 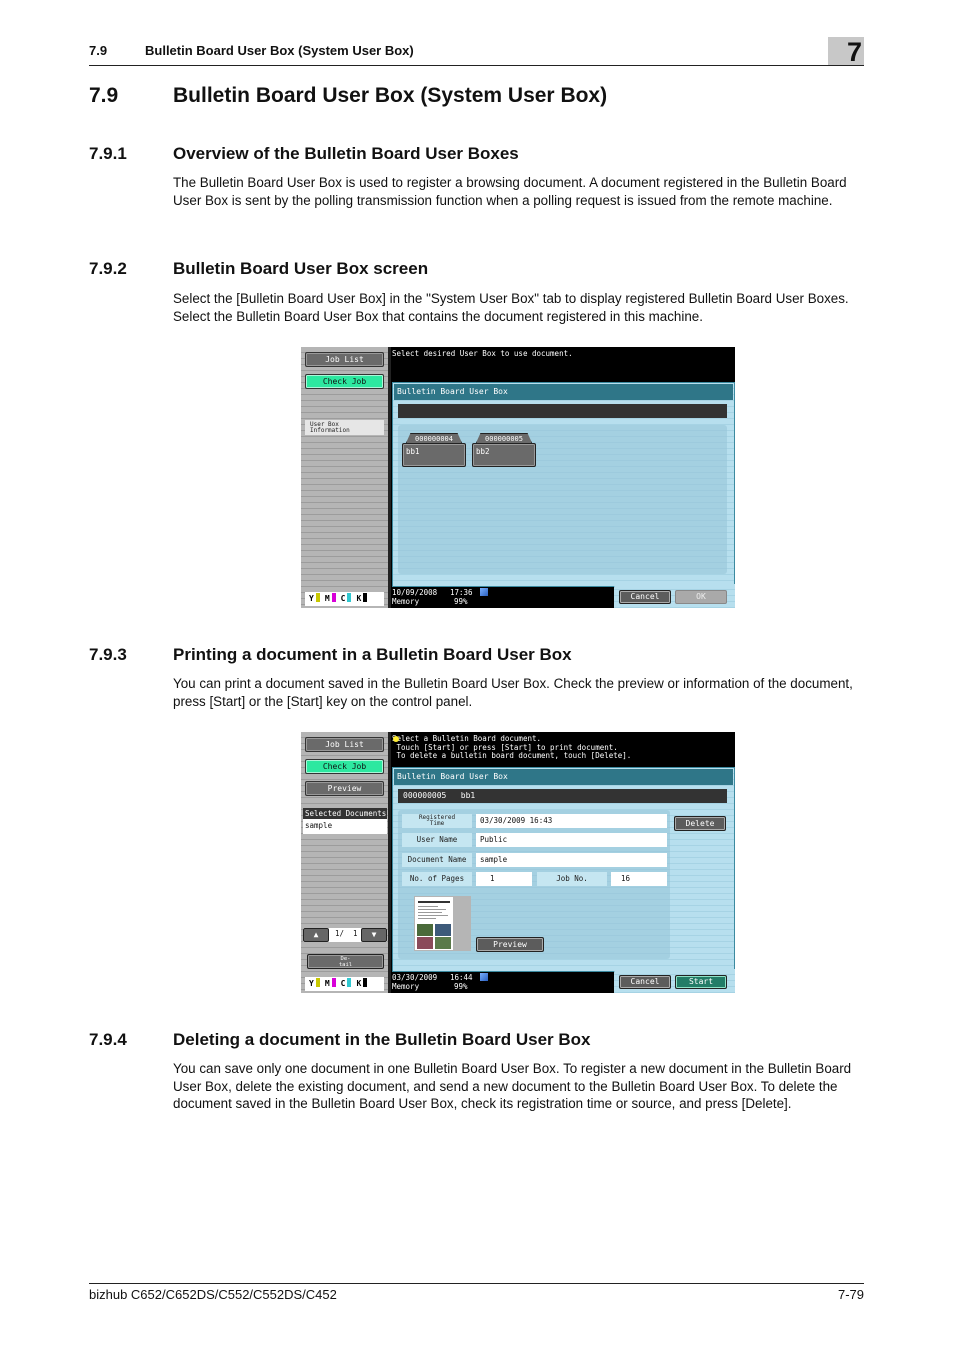 I want to click on document-thumbnail, so click(x=442, y=923).